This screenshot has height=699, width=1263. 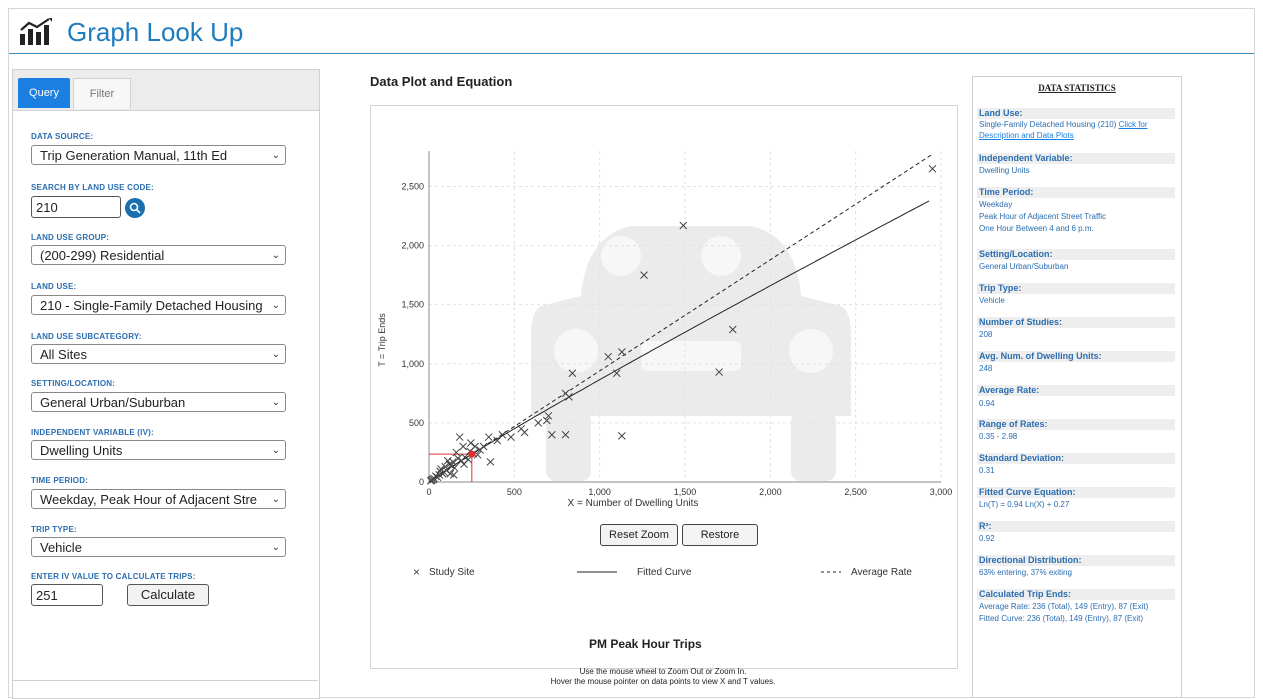 What do you see at coordinates (645, 644) in the screenshot?
I see `plot-title: PM Peak Hour Trips` at bounding box center [645, 644].